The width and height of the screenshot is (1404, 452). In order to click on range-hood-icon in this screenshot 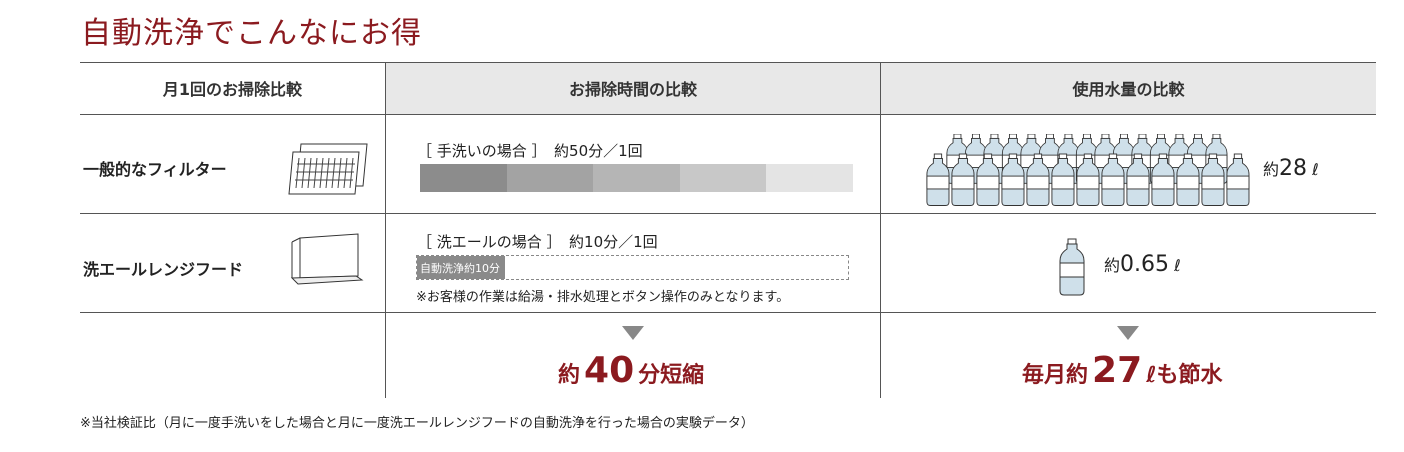, I will do `click(327, 259)`.